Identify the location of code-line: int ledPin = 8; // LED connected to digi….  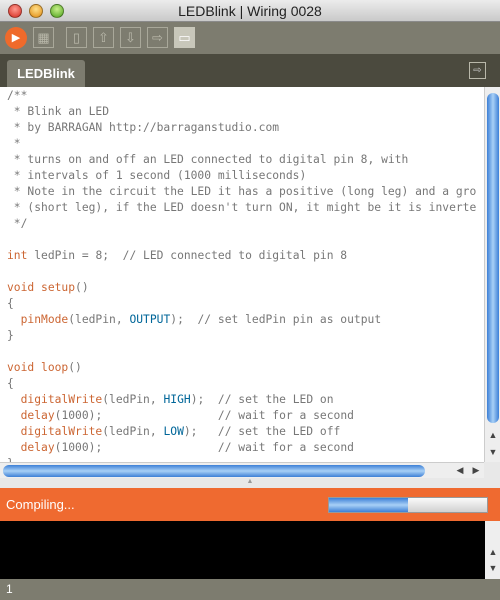
(177, 255).